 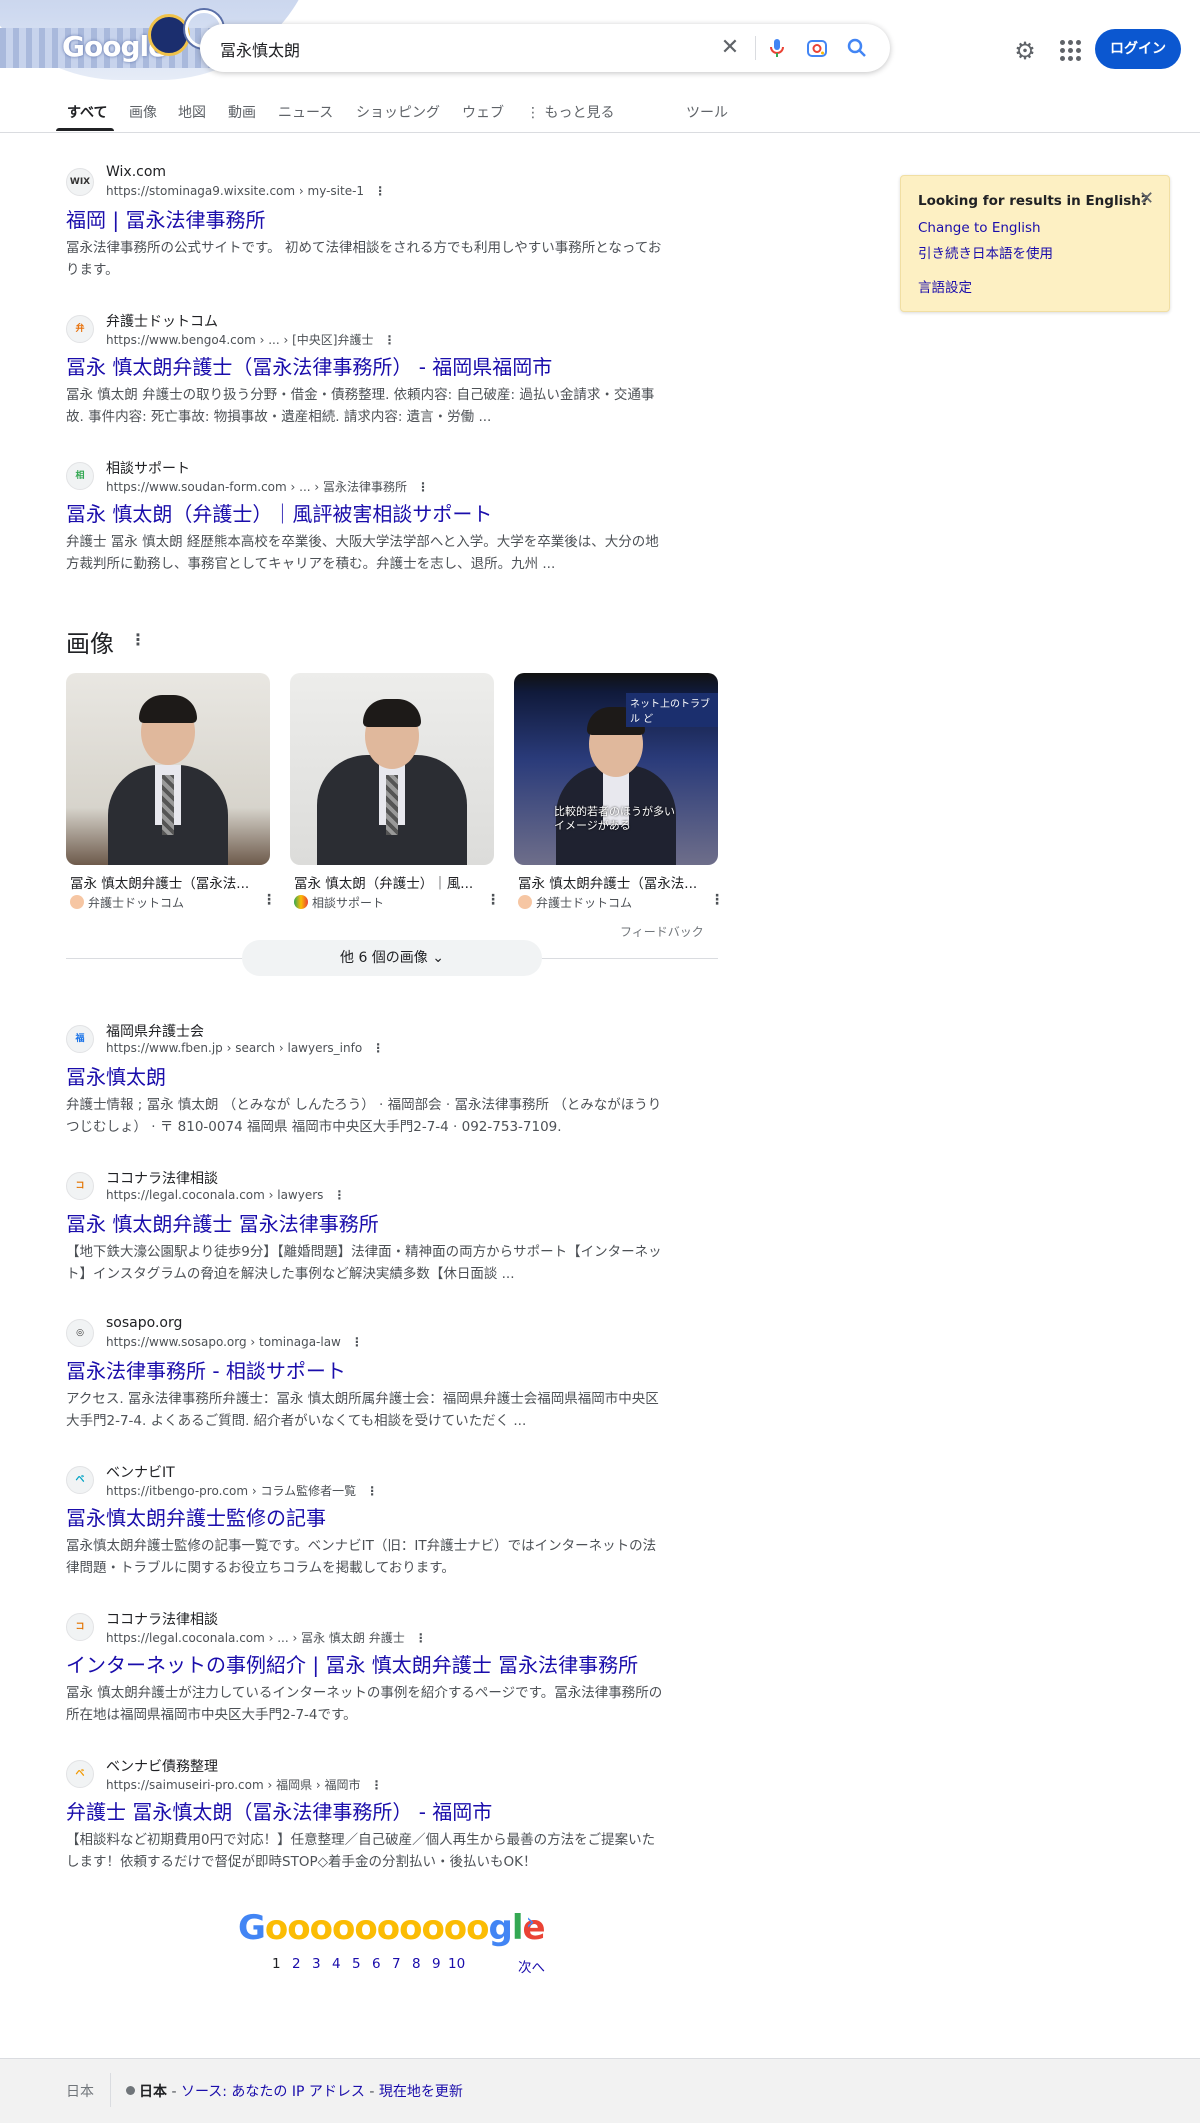 What do you see at coordinates (376, 1964) in the screenshot?
I see `page-number: 6` at bounding box center [376, 1964].